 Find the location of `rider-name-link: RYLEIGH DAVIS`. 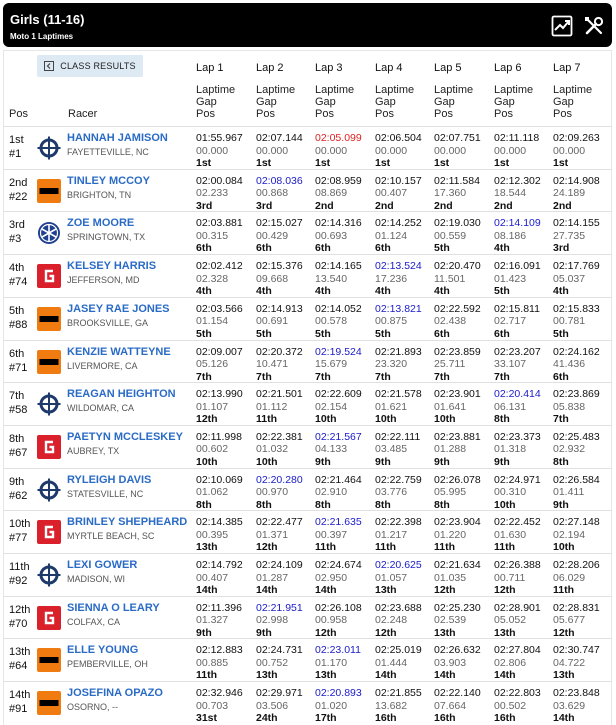

rider-name-link: RYLEIGH DAVIS is located at coordinates (109, 480).